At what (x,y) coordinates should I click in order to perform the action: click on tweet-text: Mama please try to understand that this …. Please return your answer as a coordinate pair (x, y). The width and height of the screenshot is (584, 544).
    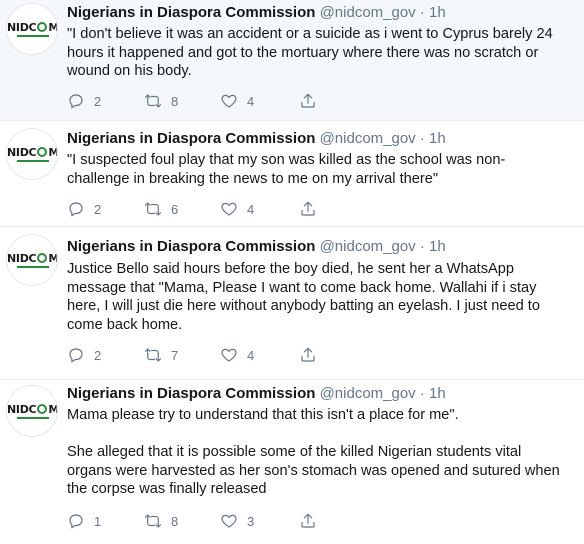
    Looking at the image, I should click on (319, 452).